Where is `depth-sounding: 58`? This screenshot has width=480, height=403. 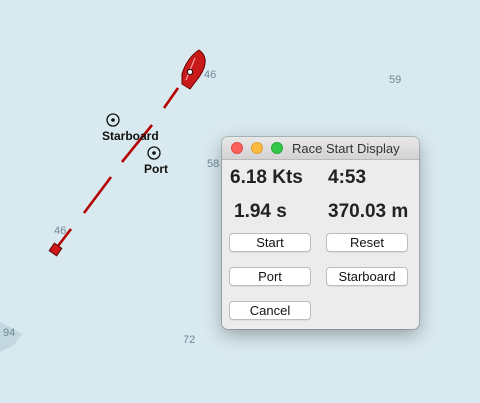 depth-sounding: 58 is located at coordinates (213, 164).